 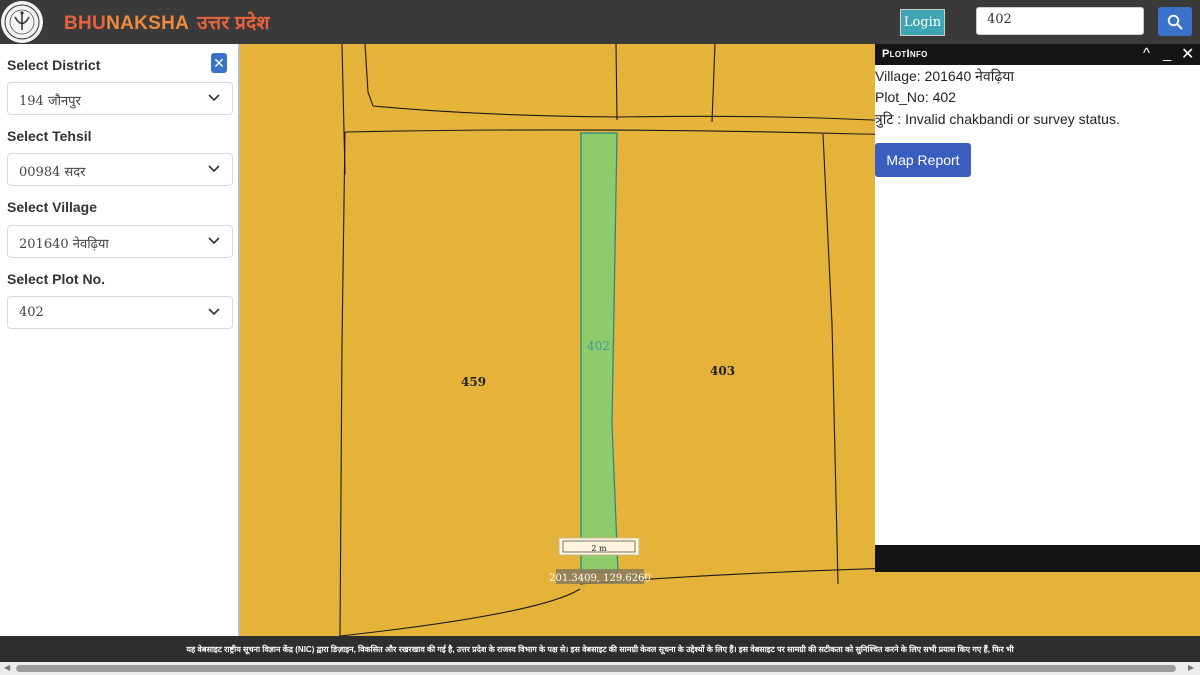 What do you see at coordinates (1191, 667) in the screenshot?
I see `scroll-right-icon: ▶` at bounding box center [1191, 667].